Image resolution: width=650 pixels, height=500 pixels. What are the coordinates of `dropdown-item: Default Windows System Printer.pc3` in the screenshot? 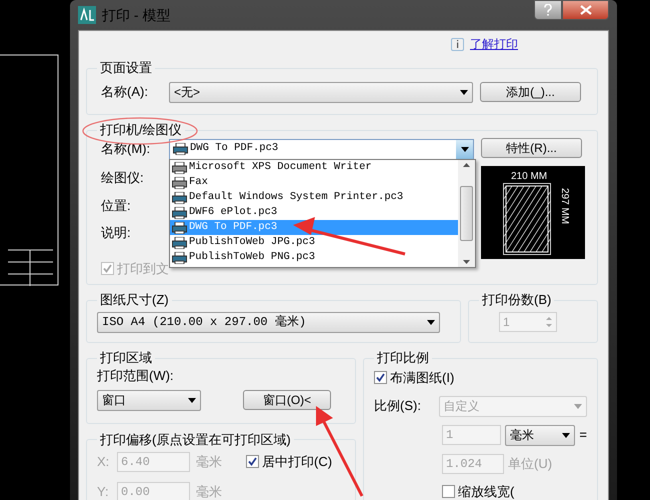 It's located at (314, 197).